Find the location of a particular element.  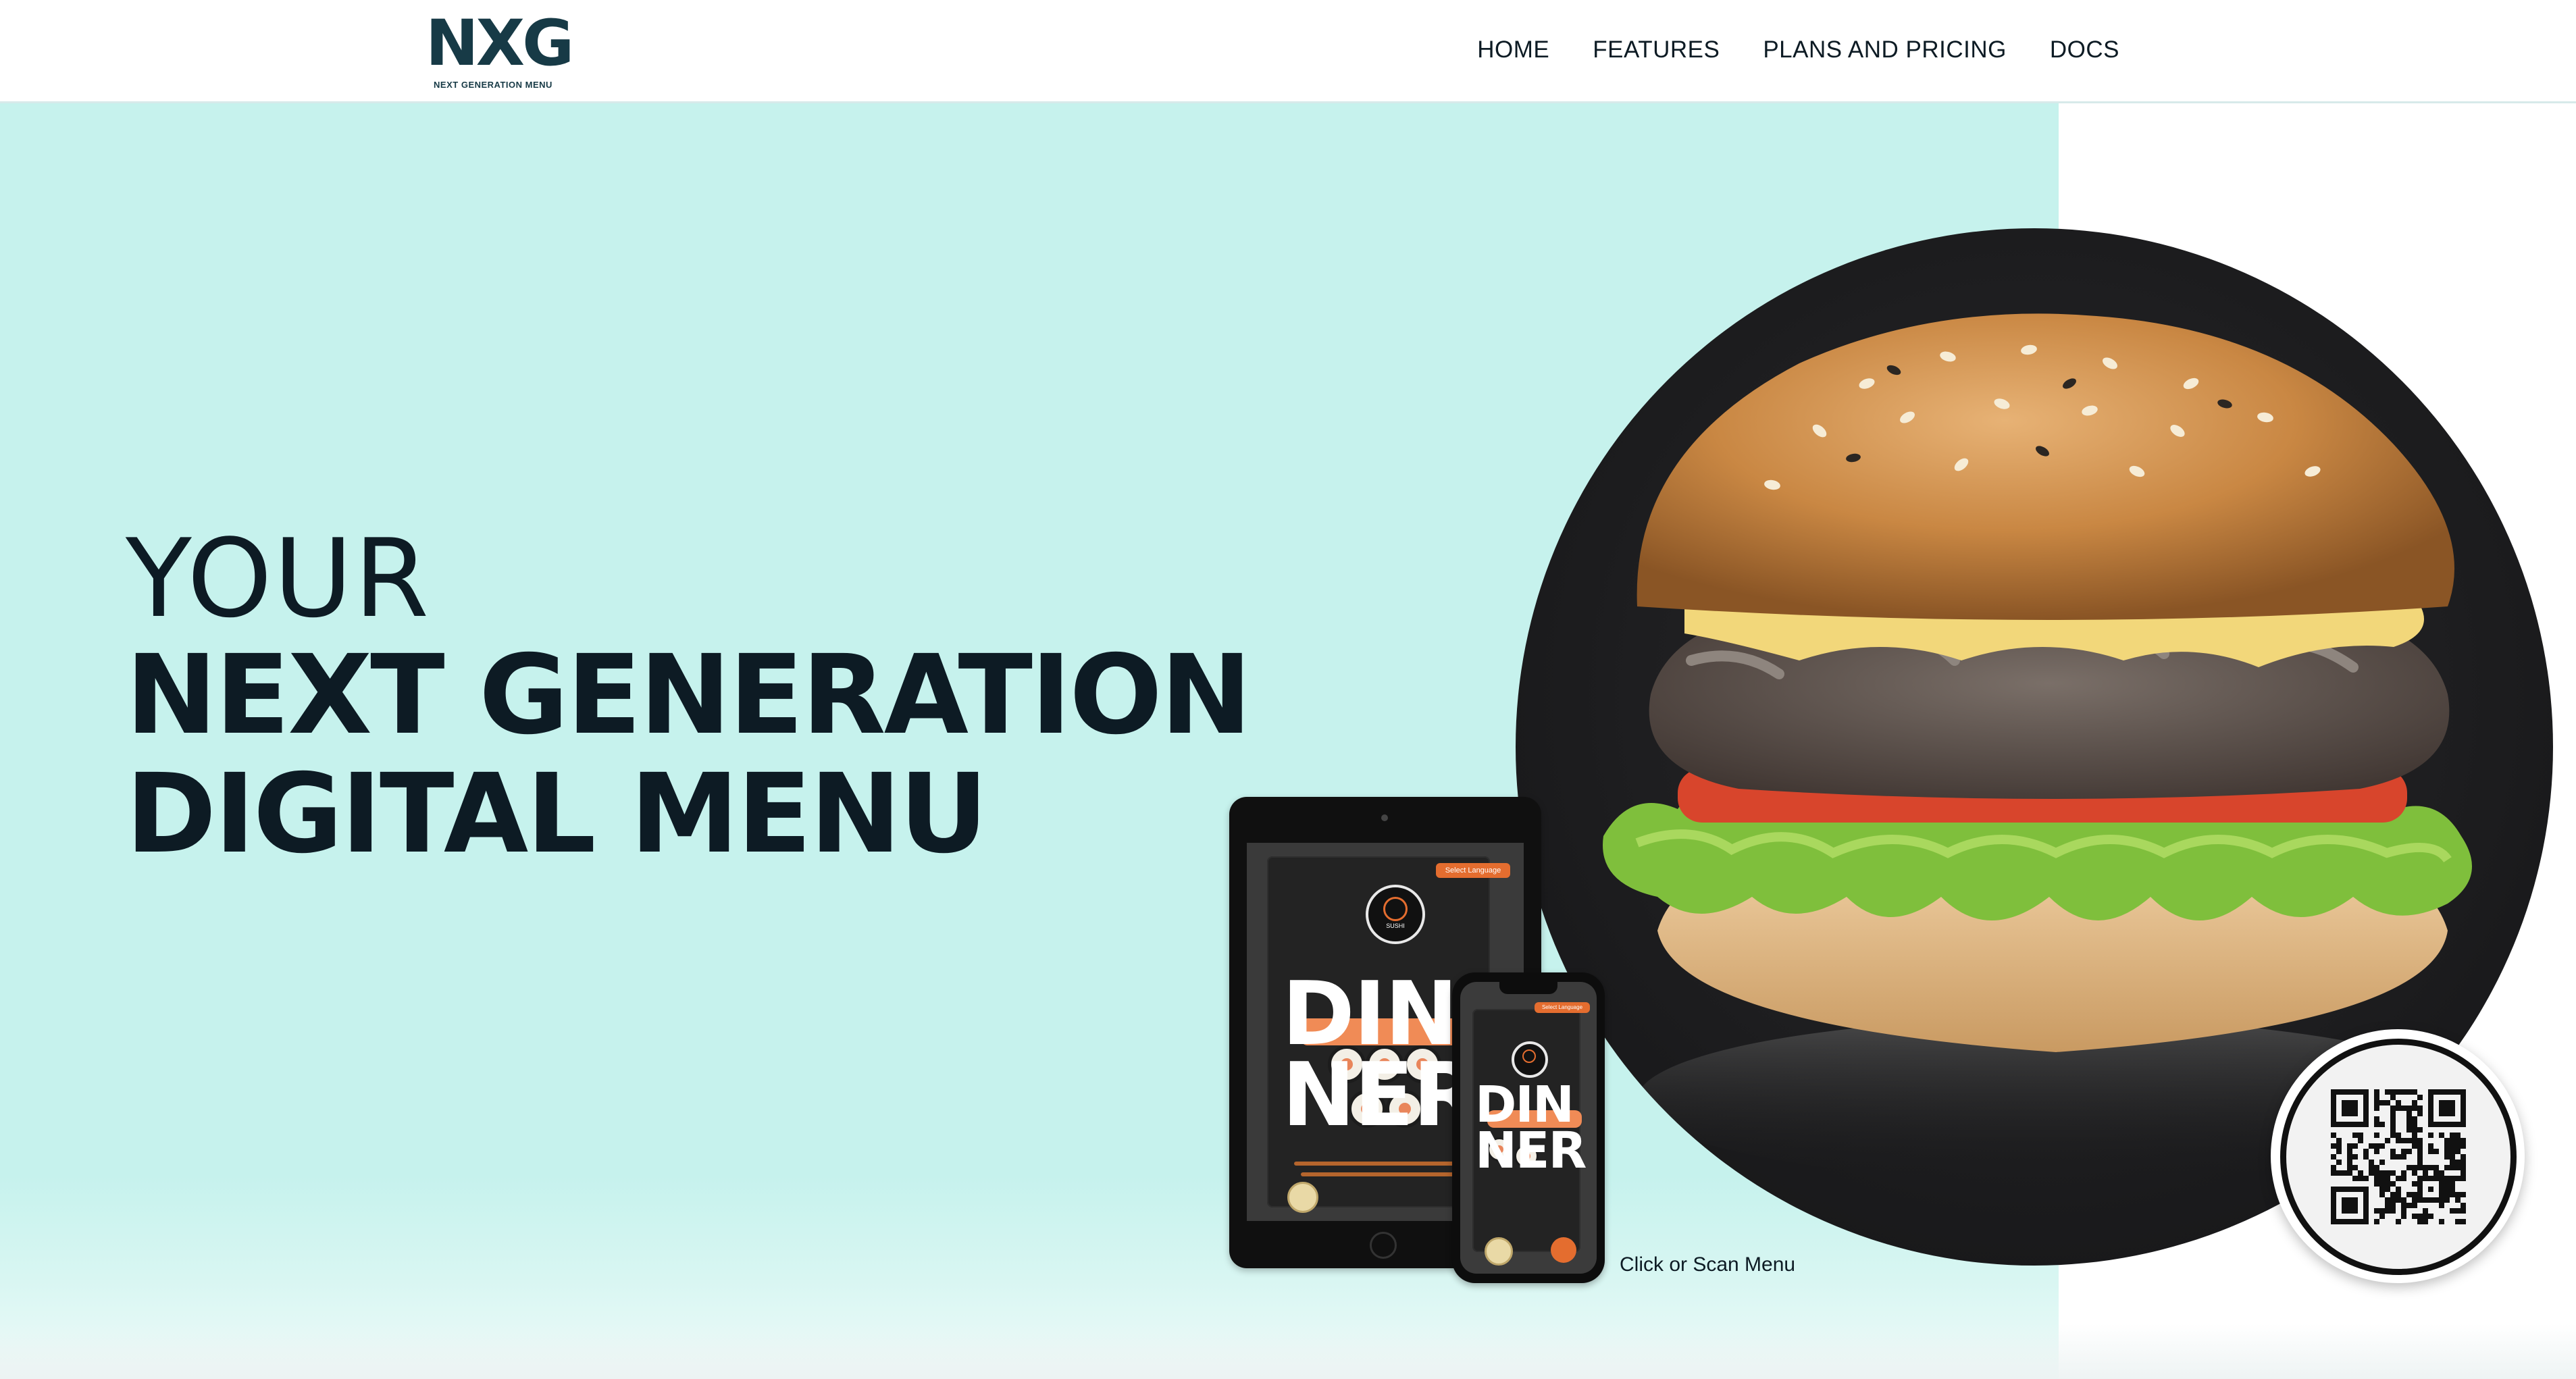

phone-dinner-line-2: NER is located at coordinates (1531, 1151).